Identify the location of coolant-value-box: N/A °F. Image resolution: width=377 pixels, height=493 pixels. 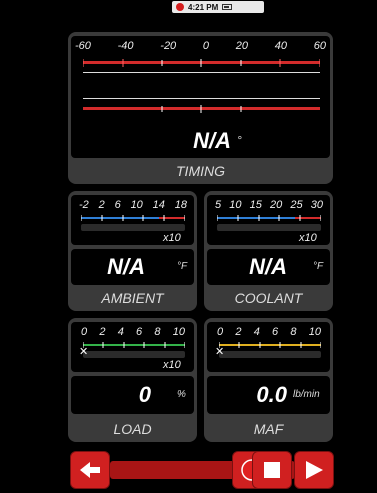
(268, 267).